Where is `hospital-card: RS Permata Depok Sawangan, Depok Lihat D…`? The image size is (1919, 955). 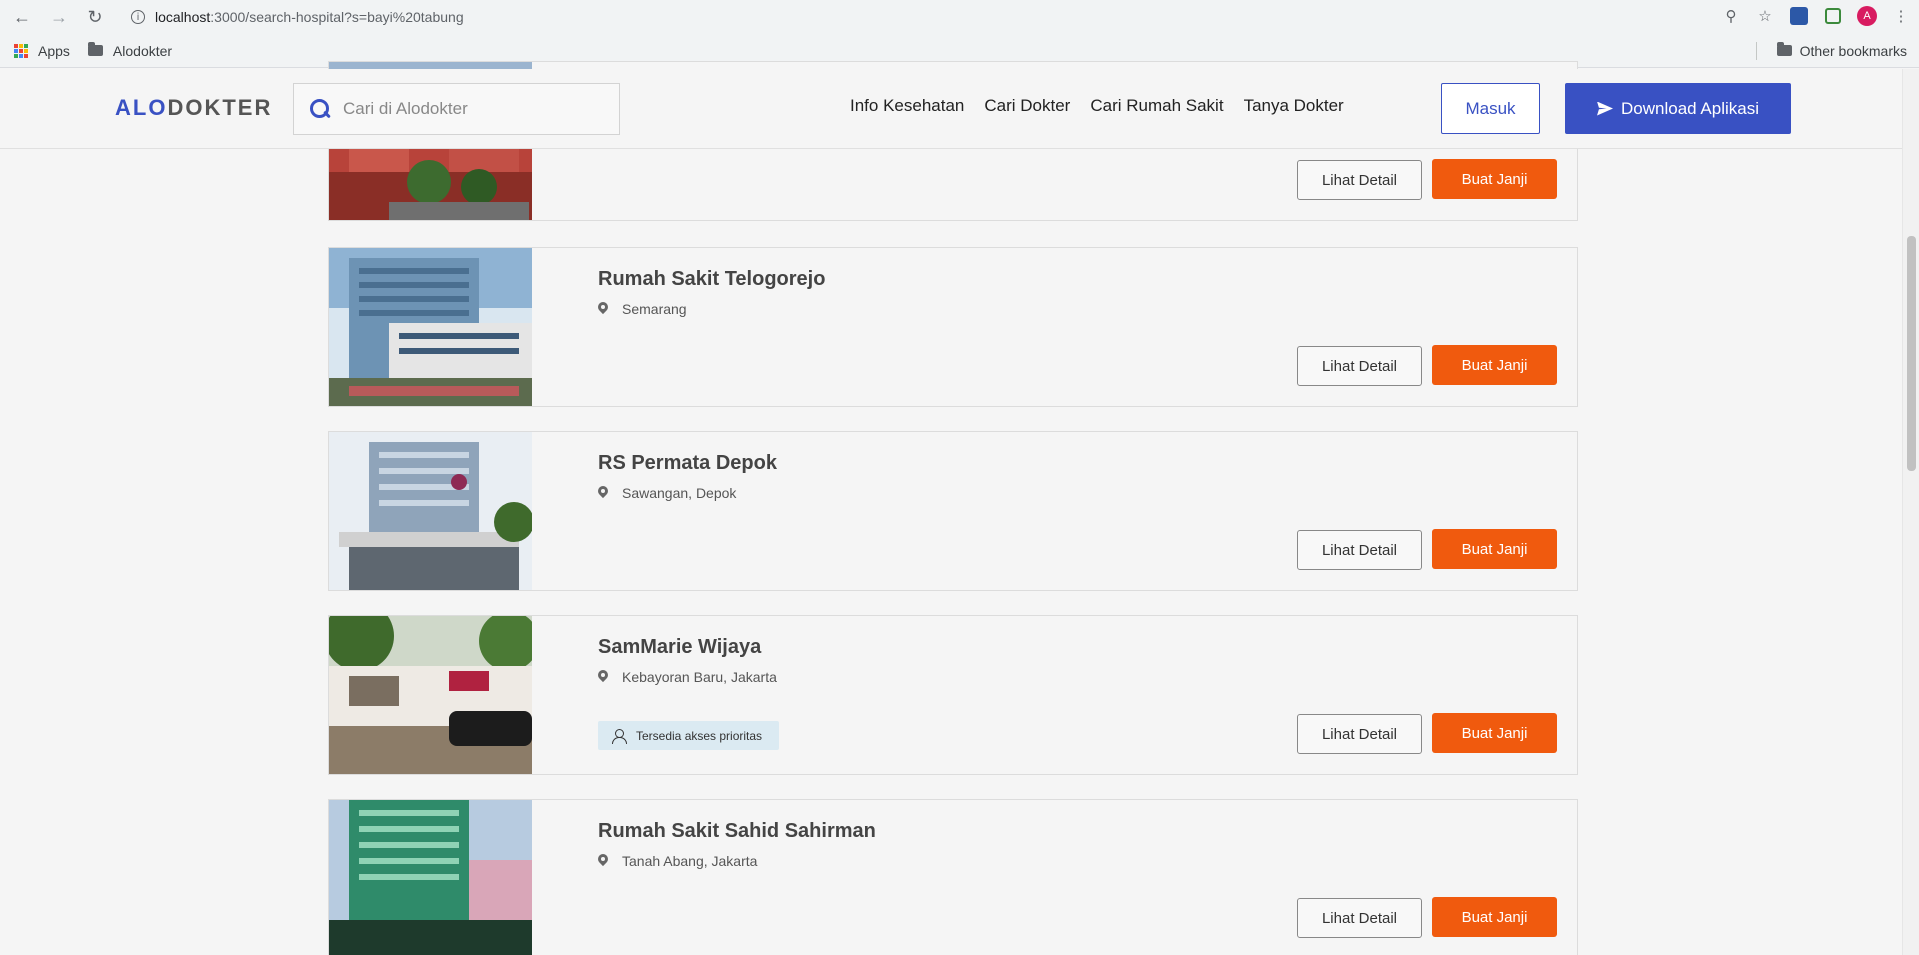
hospital-card: RS Permata Depok Sawangan, Depok Lihat D… is located at coordinates (953, 511).